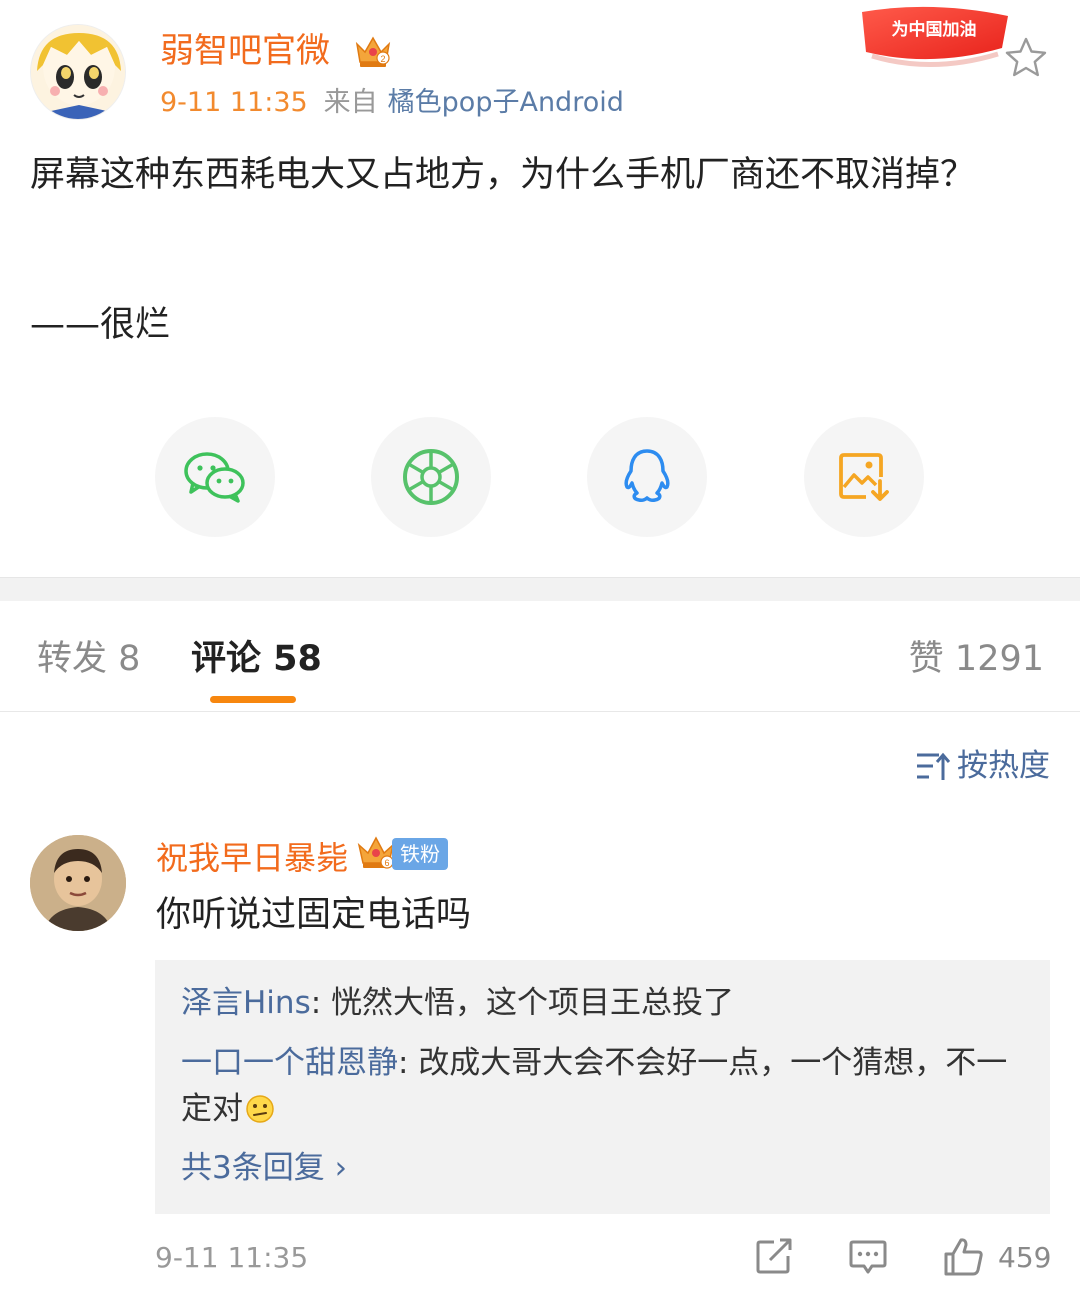  What do you see at coordinates (868, 1256) in the screenshot?
I see `comment-icon` at bounding box center [868, 1256].